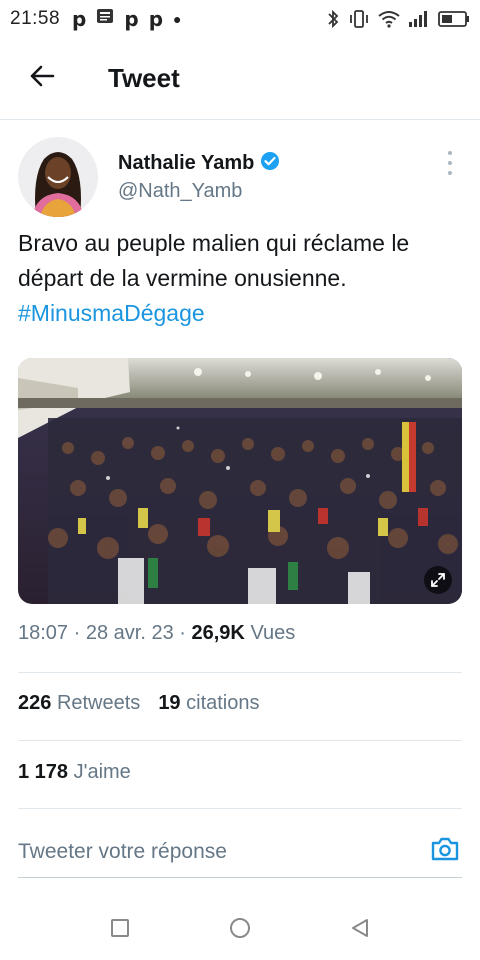  Describe the element at coordinates (35, 18) in the screenshot. I see `status-time: 21:58` at that location.